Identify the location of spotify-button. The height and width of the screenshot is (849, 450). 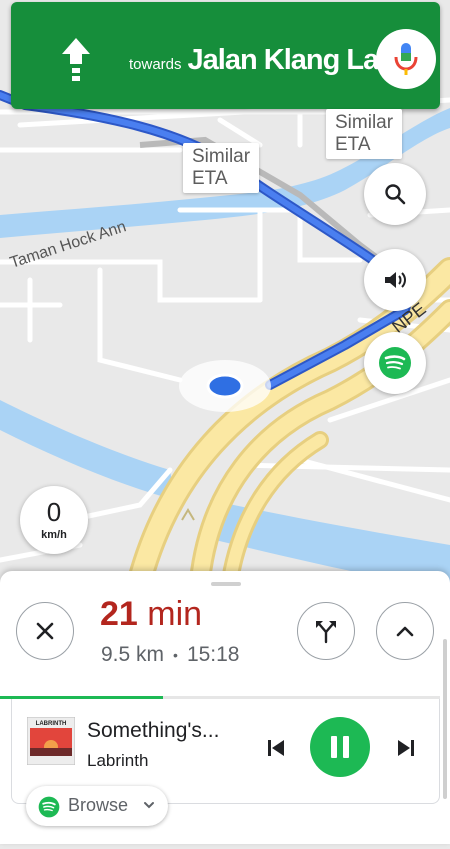
(395, 363).